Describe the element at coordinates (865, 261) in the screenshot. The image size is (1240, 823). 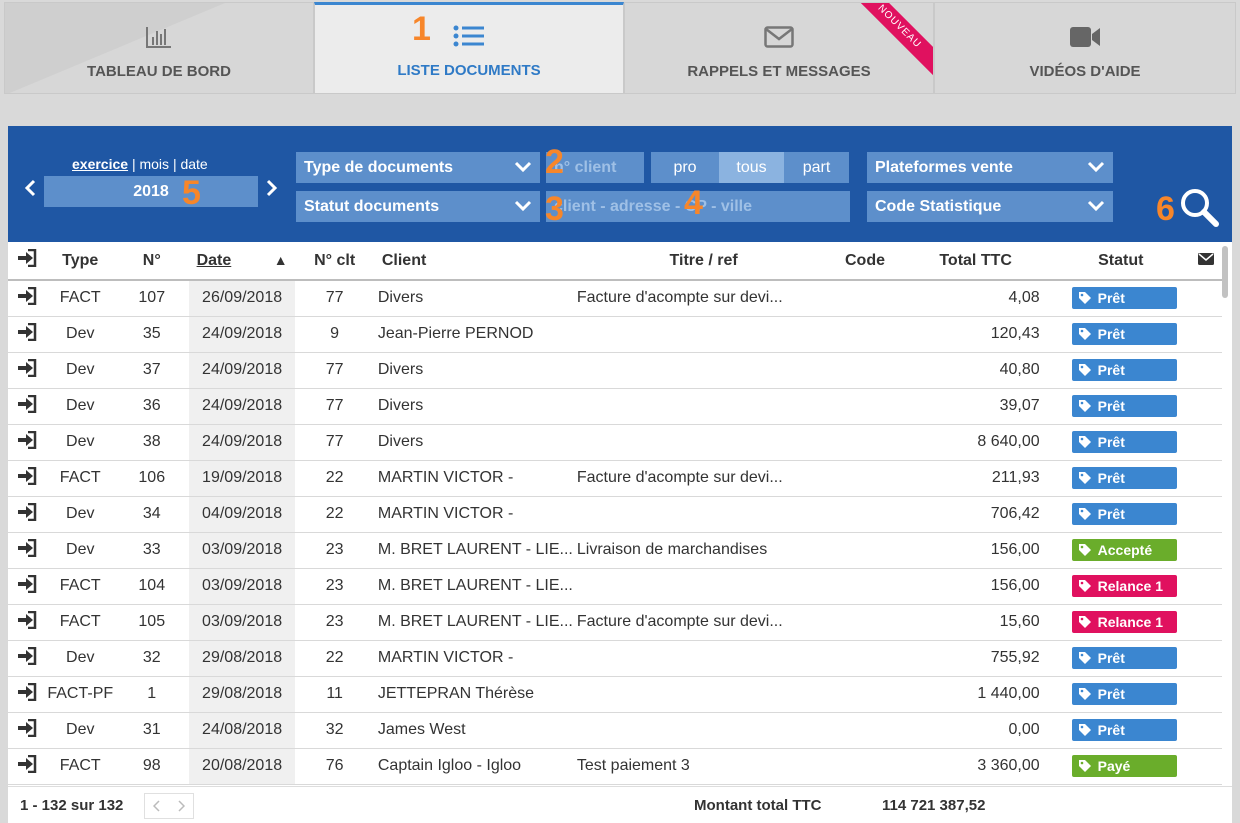
I see `column-header-code: Code` at that location.